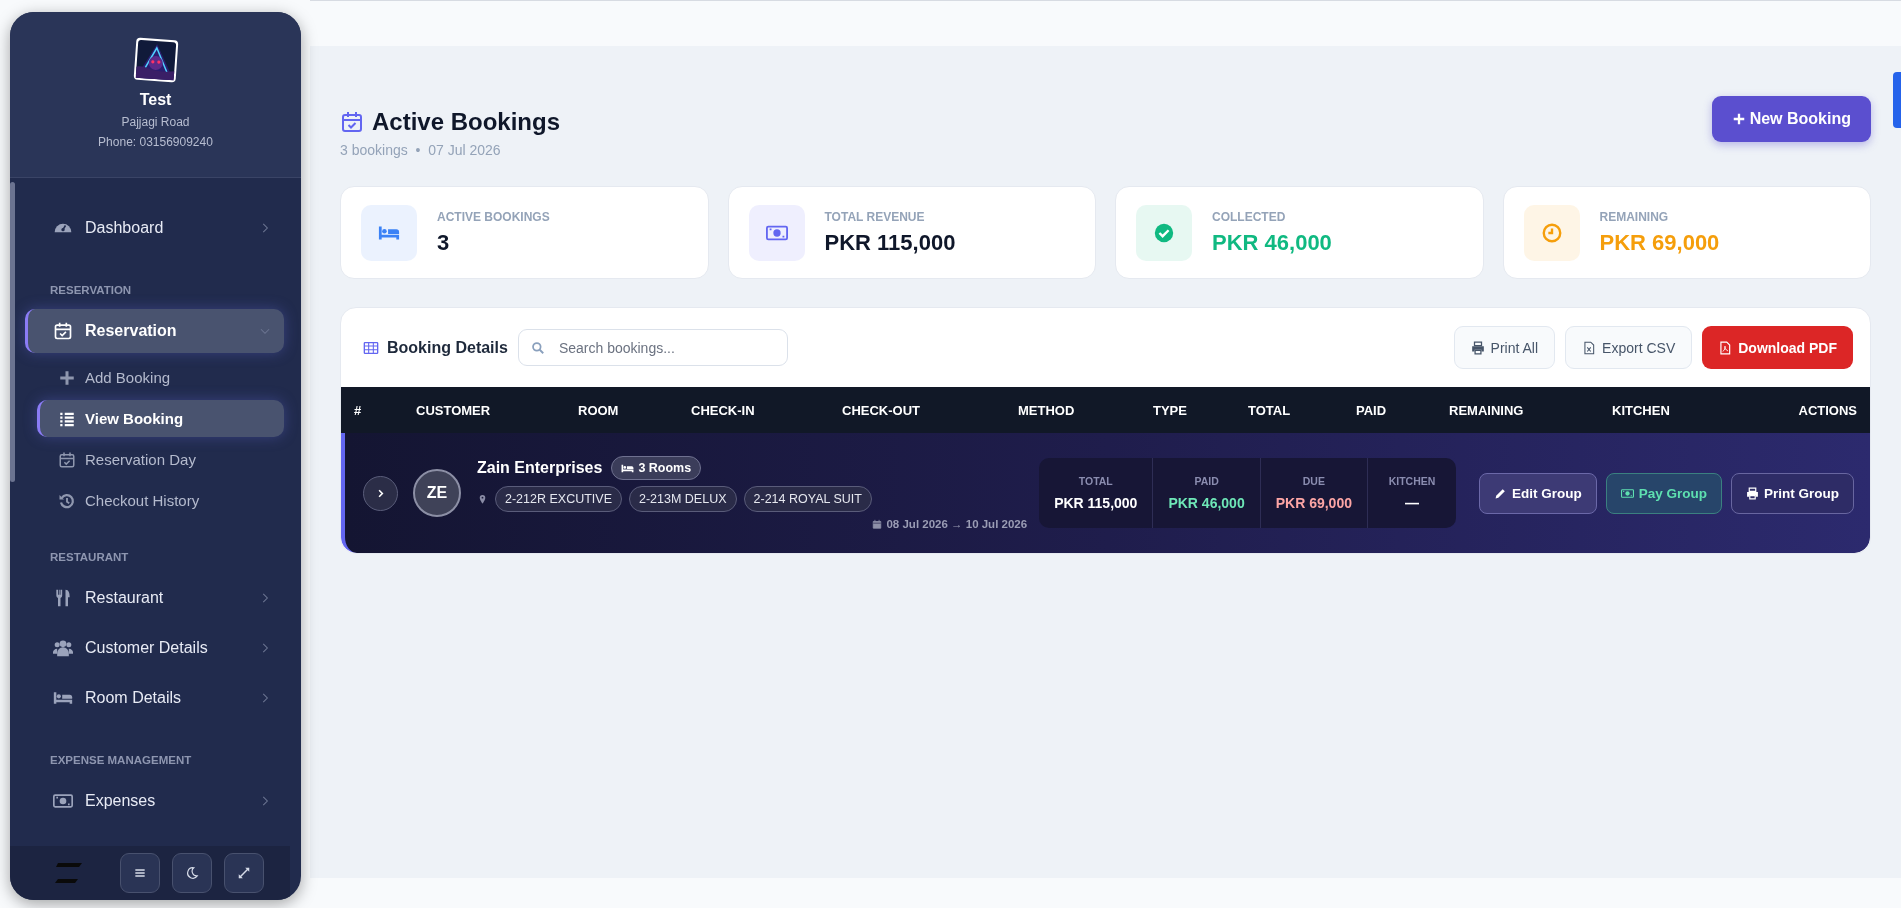 The height and width of the screenshot is (908, 1901). I want to click on column-header: CHECK-IN, so click(723, 410).